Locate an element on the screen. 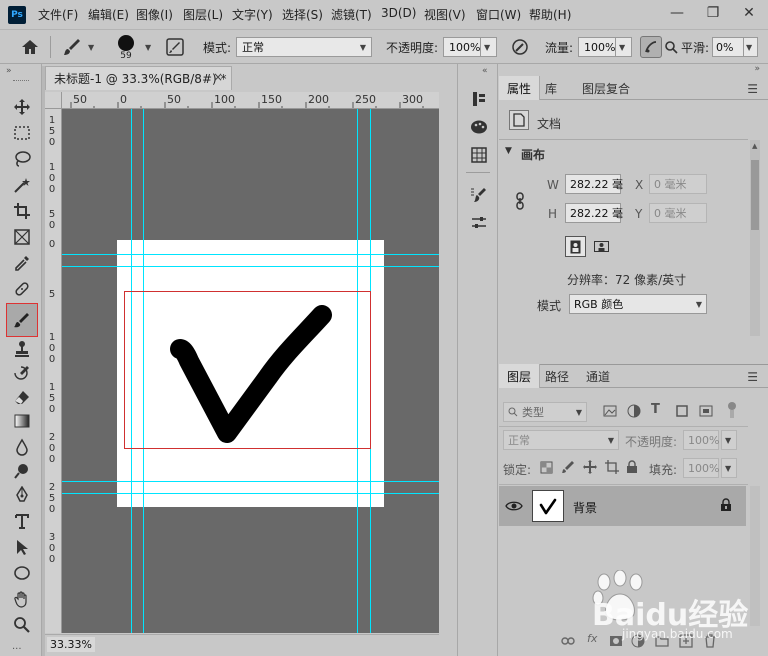  eyedropper-tool is located at coordinates (22, 263).